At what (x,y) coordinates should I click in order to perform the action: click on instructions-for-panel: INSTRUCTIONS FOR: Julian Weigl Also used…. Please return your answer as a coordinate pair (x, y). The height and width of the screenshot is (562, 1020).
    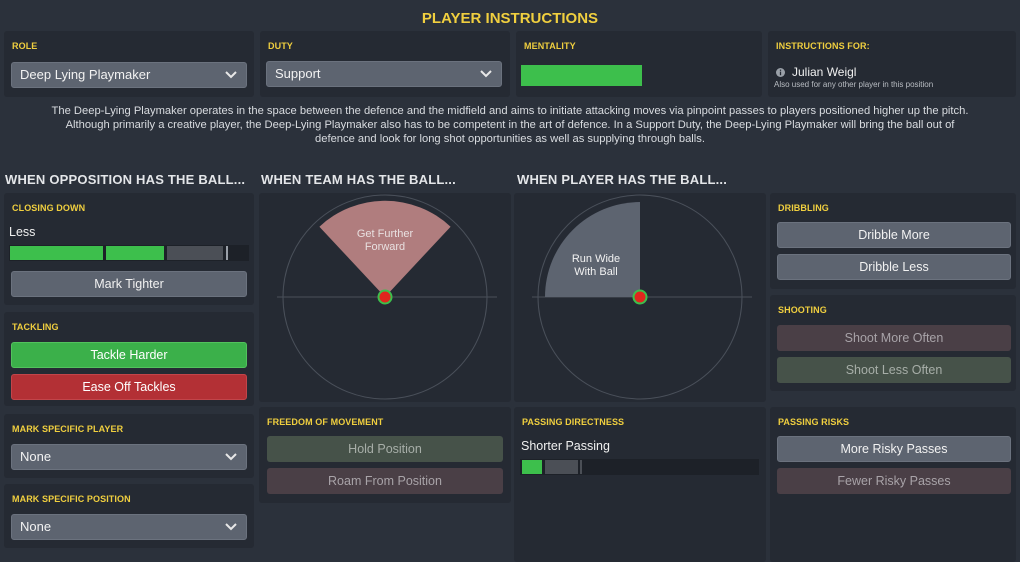
    Looking at the image, I should click on (892, 64).